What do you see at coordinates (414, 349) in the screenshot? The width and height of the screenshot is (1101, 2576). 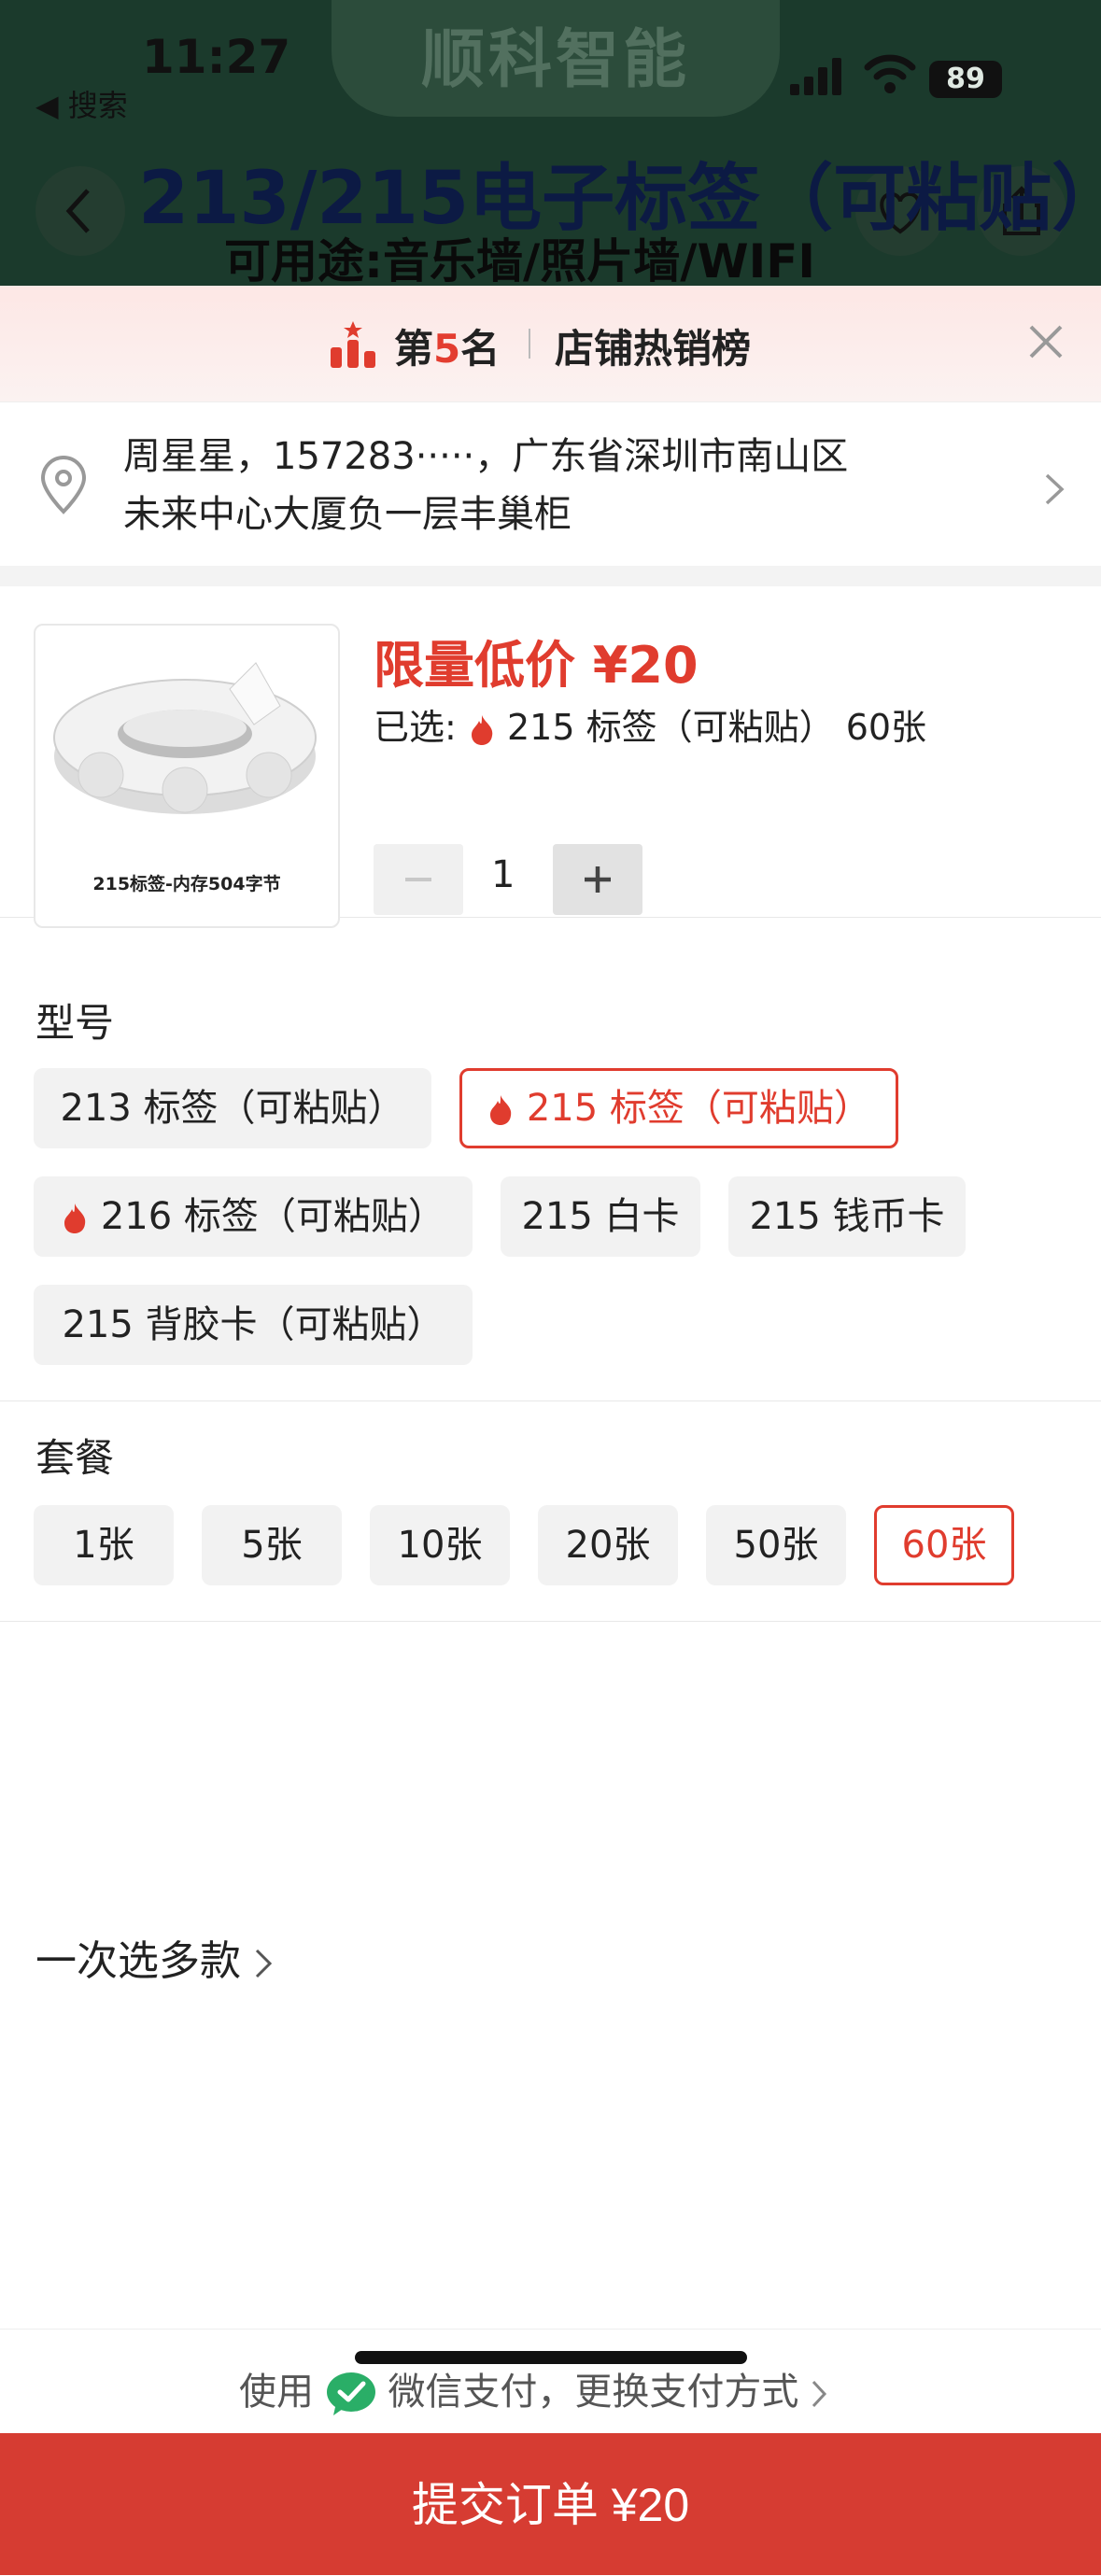 I see `rank-prefix: 第` at bounding box center [414, 349].